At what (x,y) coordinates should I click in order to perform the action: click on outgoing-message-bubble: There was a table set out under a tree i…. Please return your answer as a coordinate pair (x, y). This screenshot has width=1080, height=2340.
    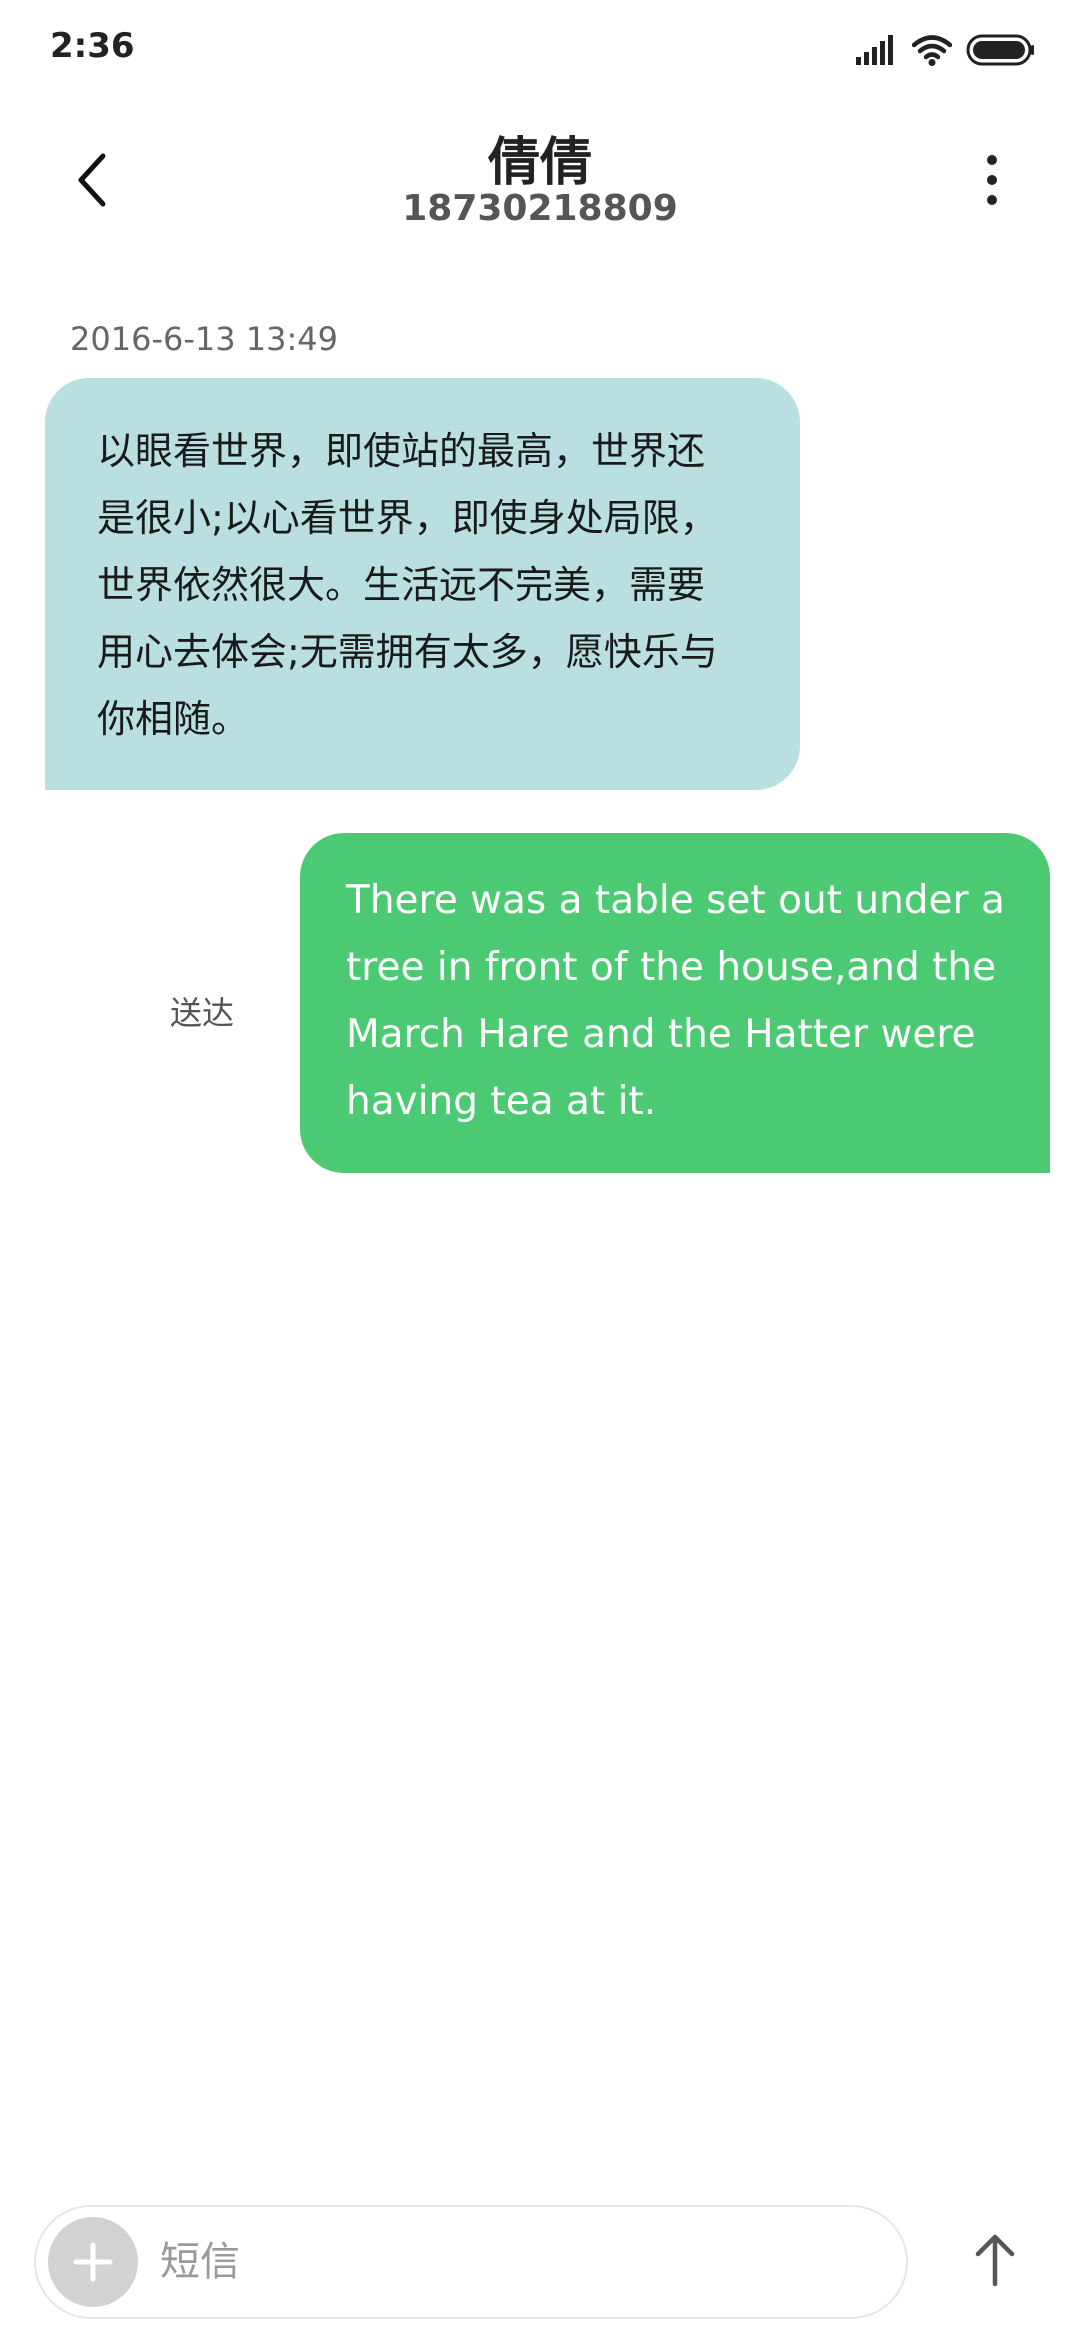
    Looking at the image, I should click on (675, 1003).